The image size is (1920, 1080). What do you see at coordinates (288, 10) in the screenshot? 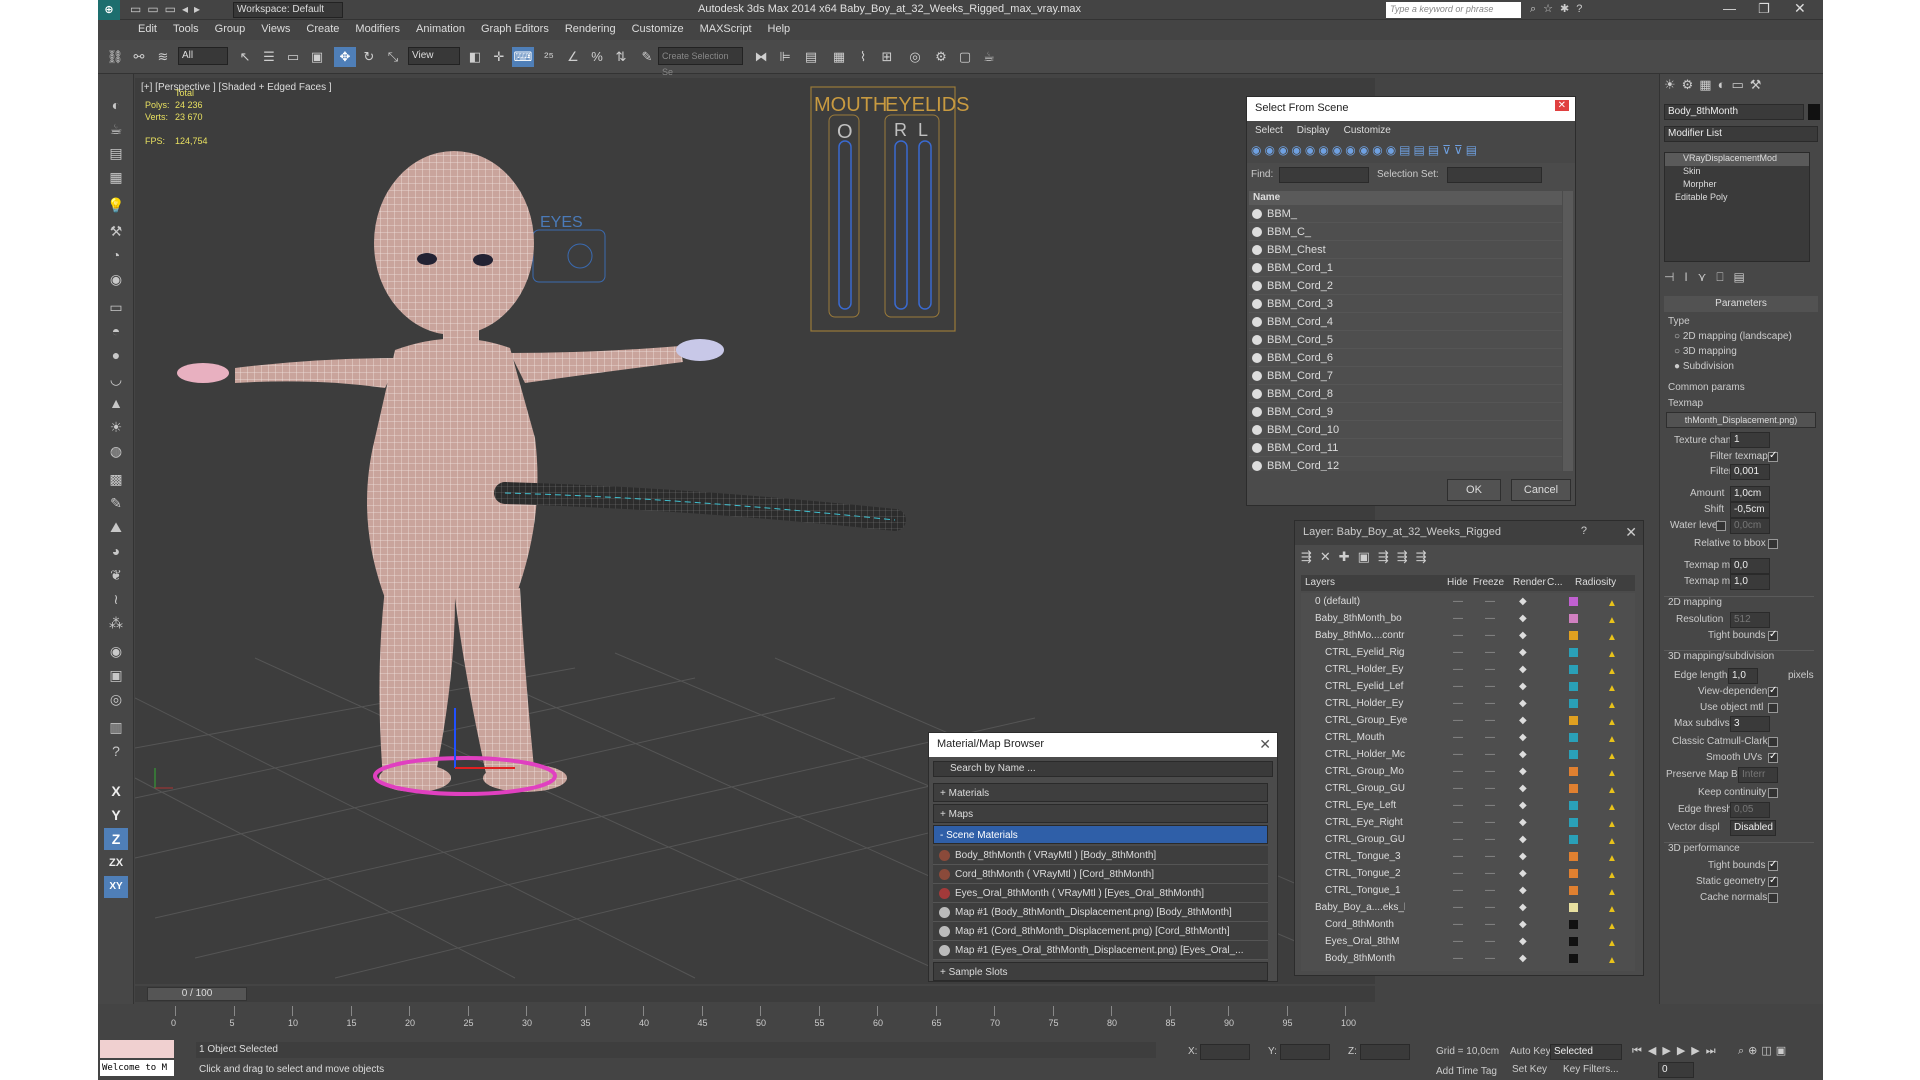
I see `workspace-dropdown: Workspace: Default` at bounding box center [288, 10].